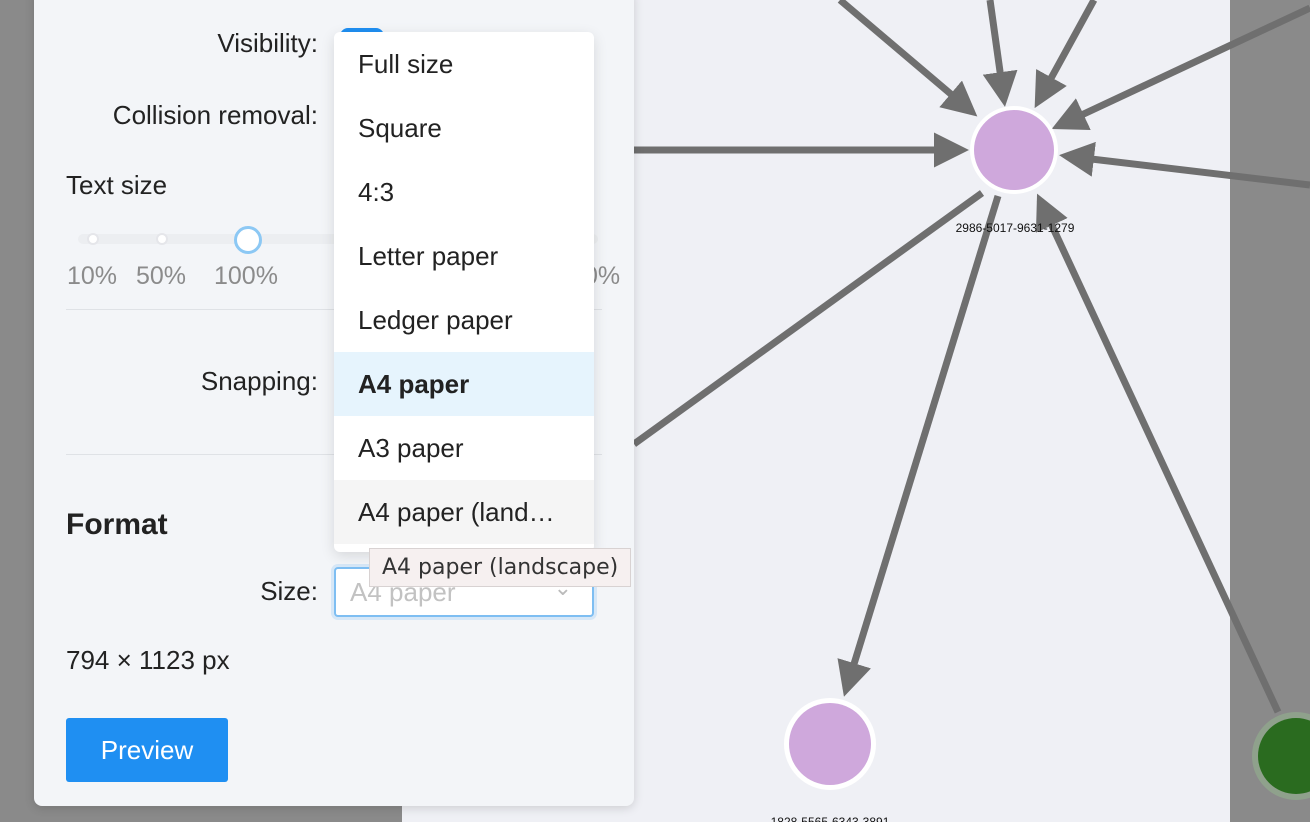 Image resolution: width=1310 pixels, height=822 pixels. What do you see at coordinates (248, 240) in the screenshot?
I see `slider-handle` at bounding box center [248, 240].